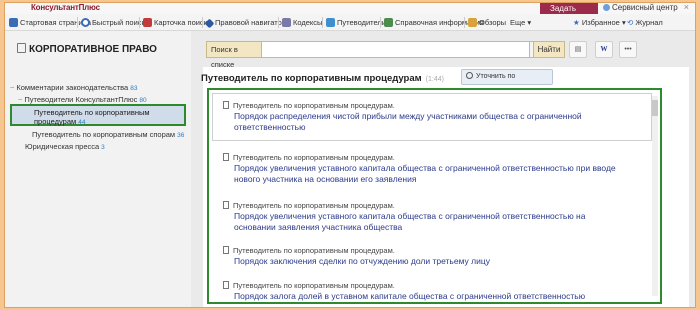 The width and height of the screenshot is (700, 310). Describe the element at coordinates (87, 49) in the screenshot. I see `section-title: КОРПОРАТИВНОЕ ПРАВО` at that location.